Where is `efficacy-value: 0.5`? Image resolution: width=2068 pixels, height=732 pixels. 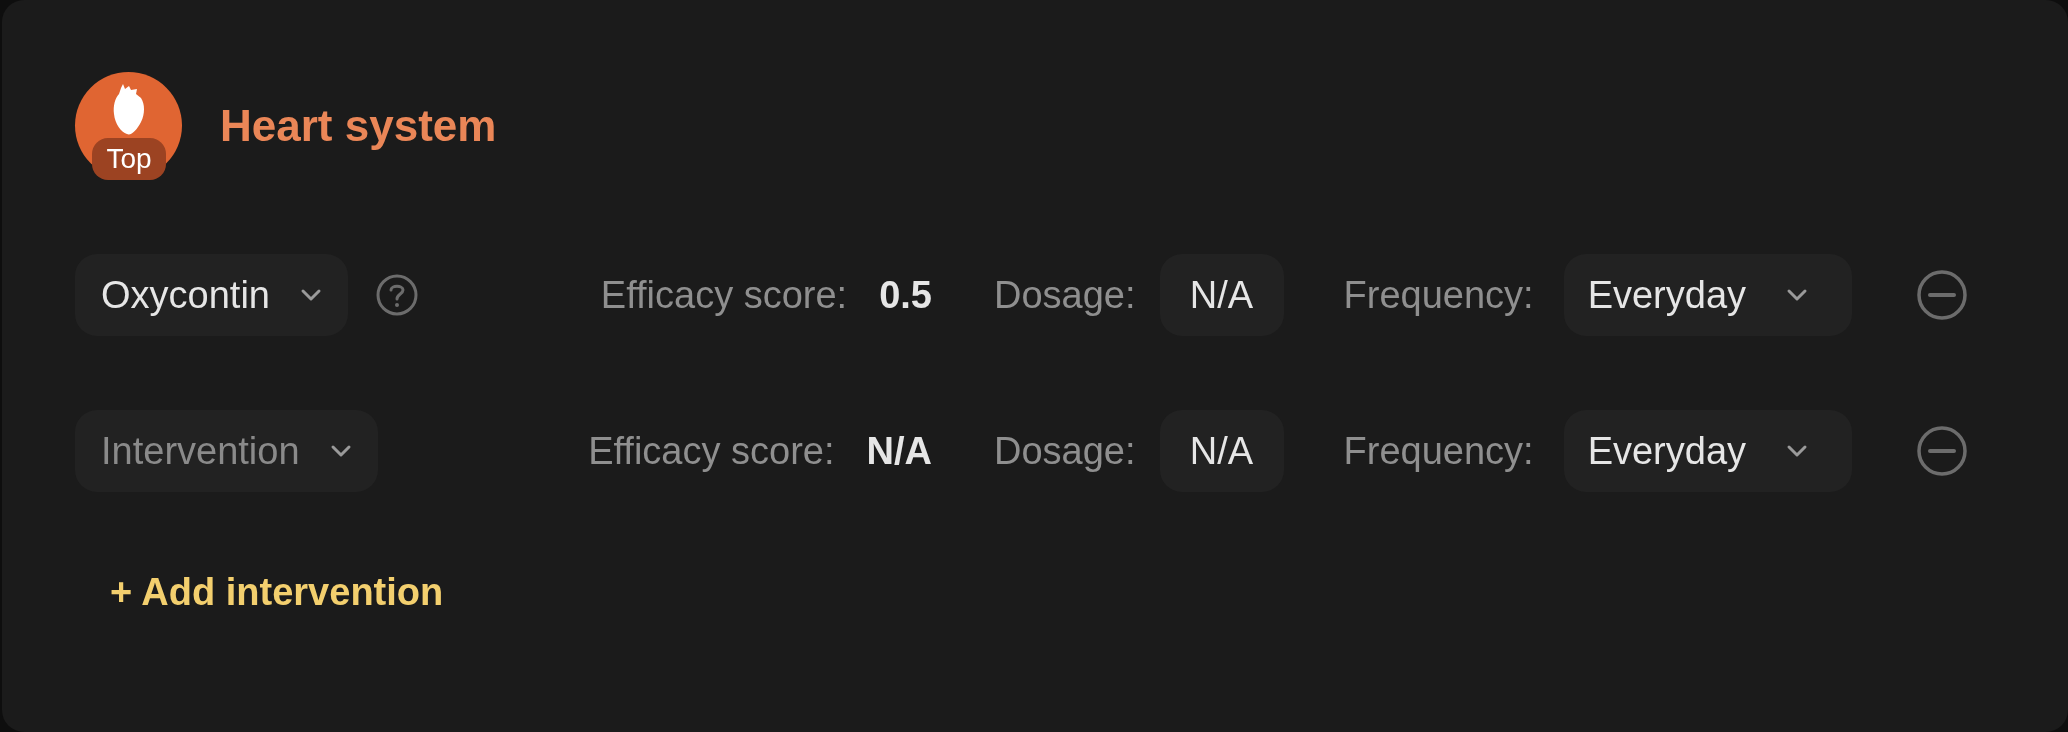 efficacy-value: 0.5 is located at coordinates (905, 295).